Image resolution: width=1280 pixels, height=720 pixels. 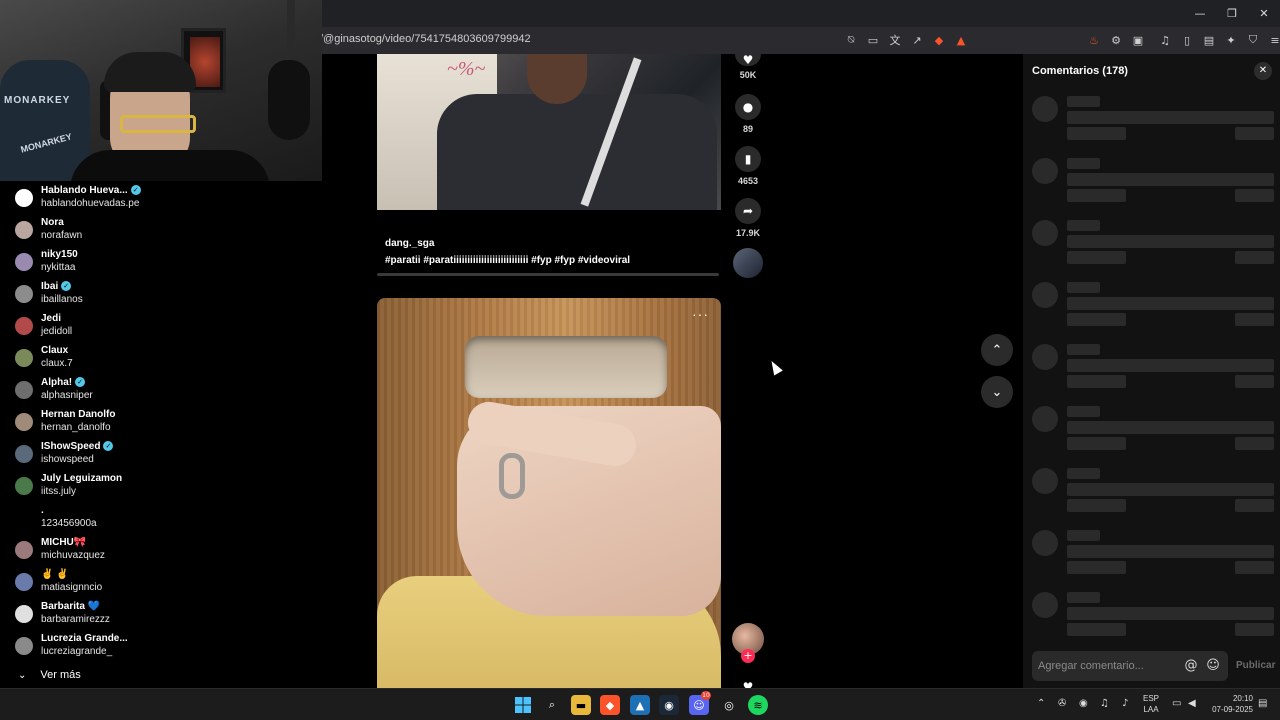 I want to click on sidebar-icon: ▯, so click(x=1187, y=40).